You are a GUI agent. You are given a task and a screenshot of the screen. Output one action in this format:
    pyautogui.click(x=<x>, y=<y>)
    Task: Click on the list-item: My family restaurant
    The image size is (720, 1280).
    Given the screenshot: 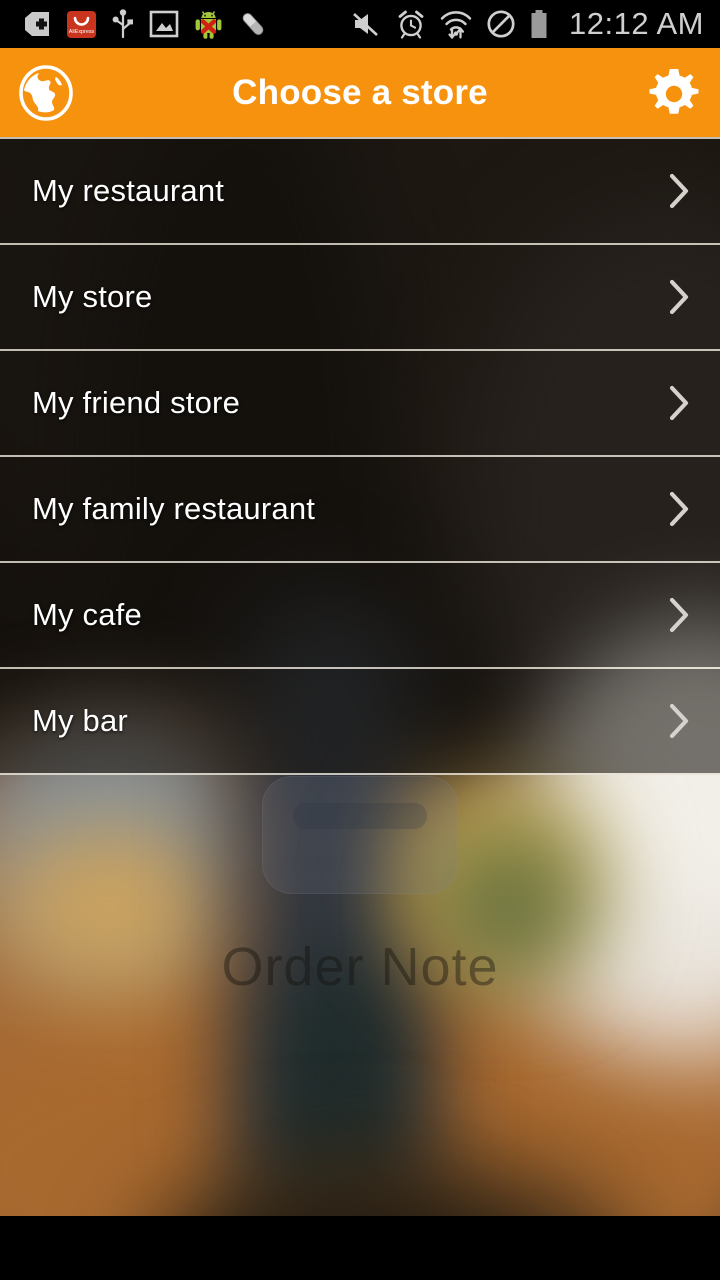 What is the action you would take?
    pyautogui.click(x=360, y=509)
    